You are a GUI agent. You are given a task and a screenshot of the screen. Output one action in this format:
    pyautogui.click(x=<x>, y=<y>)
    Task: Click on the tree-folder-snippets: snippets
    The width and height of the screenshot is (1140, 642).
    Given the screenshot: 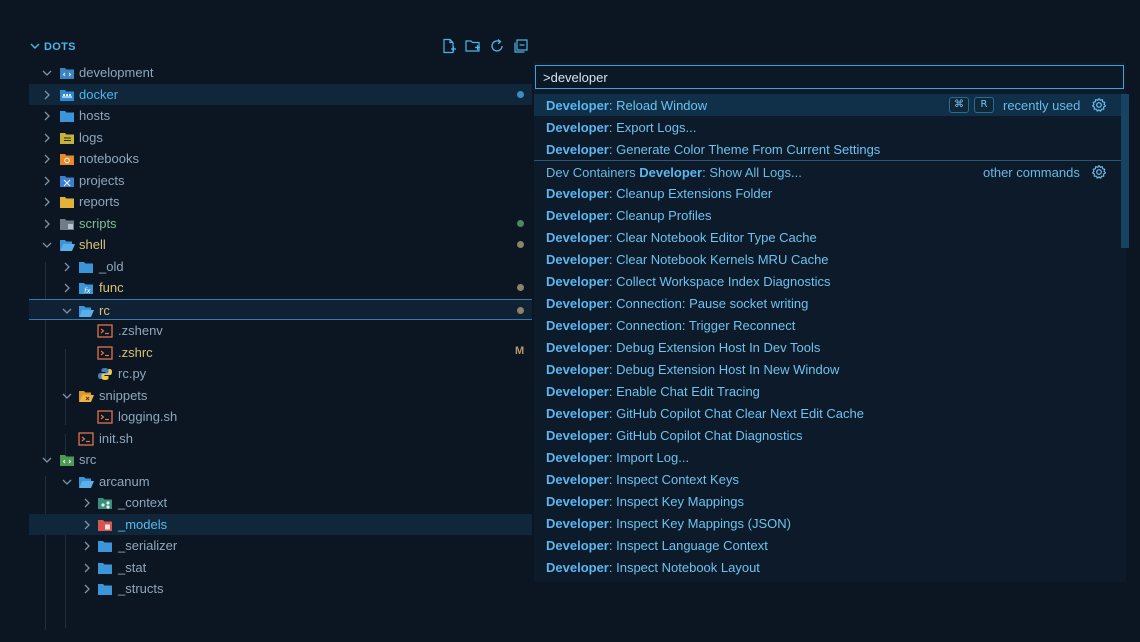 What is the action you would take?
    pyautogui.click(x=280, y=396)
    